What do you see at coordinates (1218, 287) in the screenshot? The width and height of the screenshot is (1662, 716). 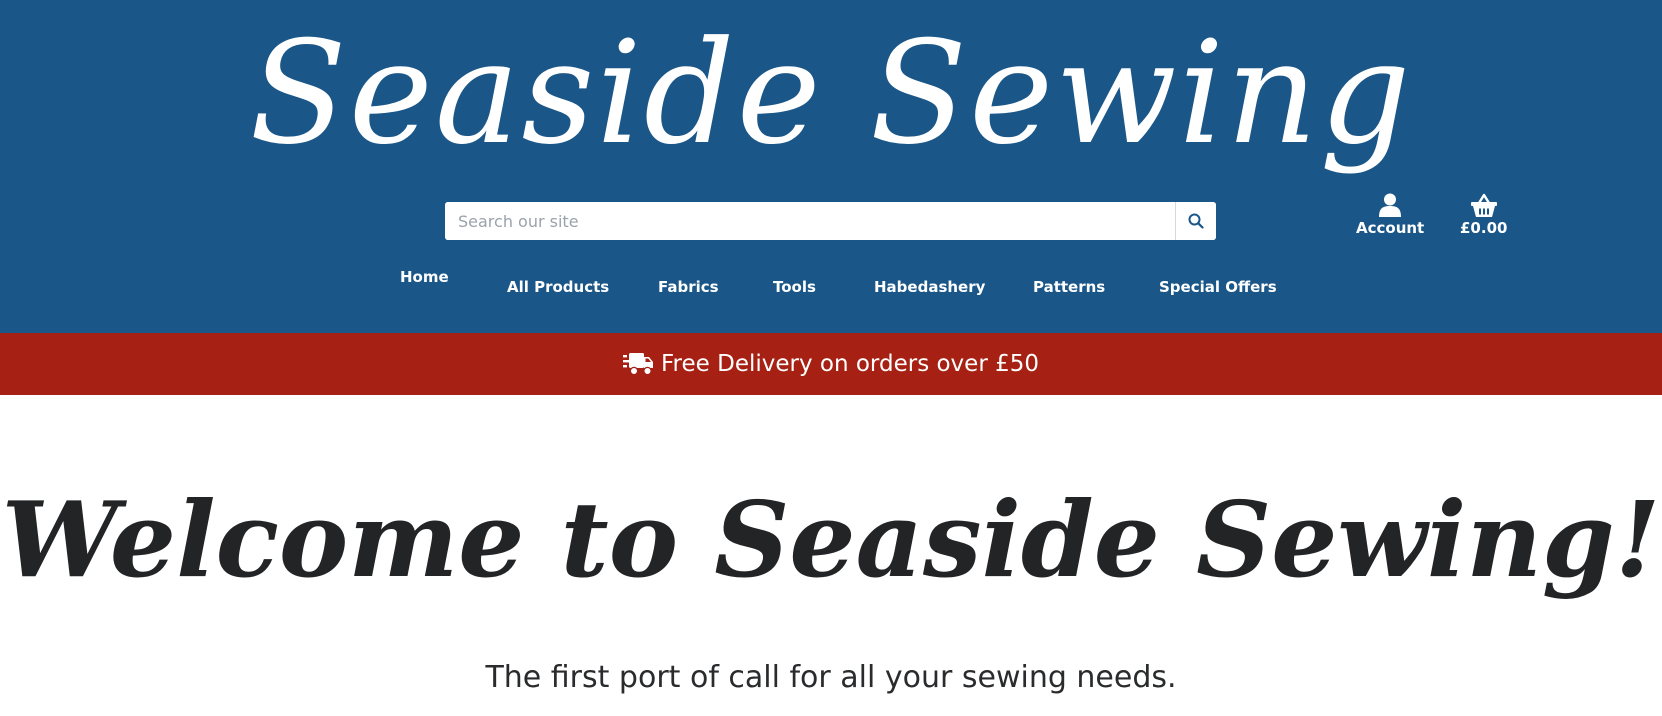 I see `nav-item-special-offers: Special Offers` at bounding box center [1218, 287].